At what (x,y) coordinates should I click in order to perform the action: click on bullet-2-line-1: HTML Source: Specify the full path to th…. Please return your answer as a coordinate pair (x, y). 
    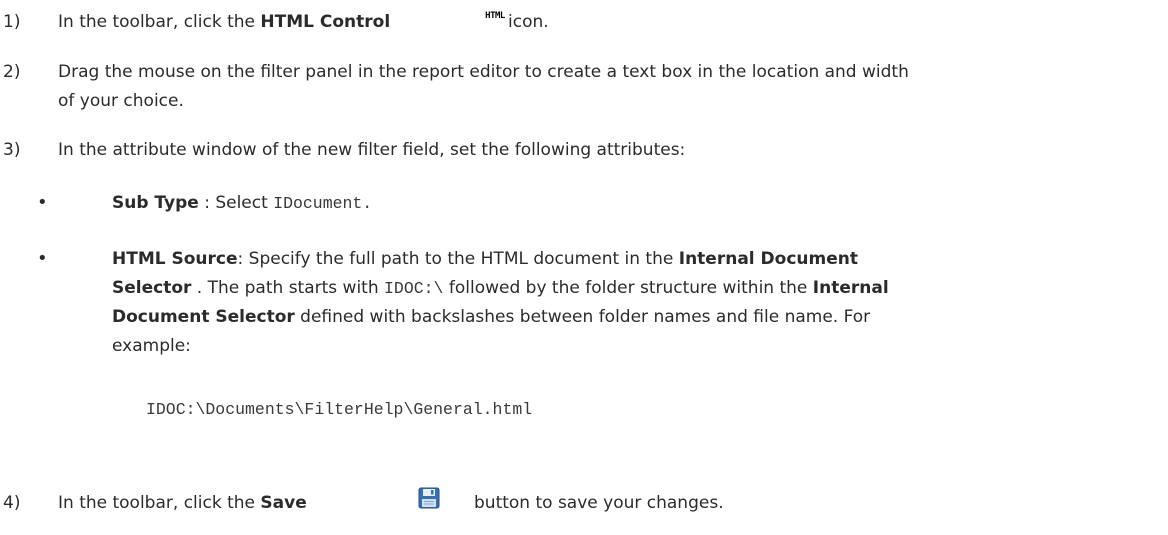
    Looking at the image, I should click on (485, 259).